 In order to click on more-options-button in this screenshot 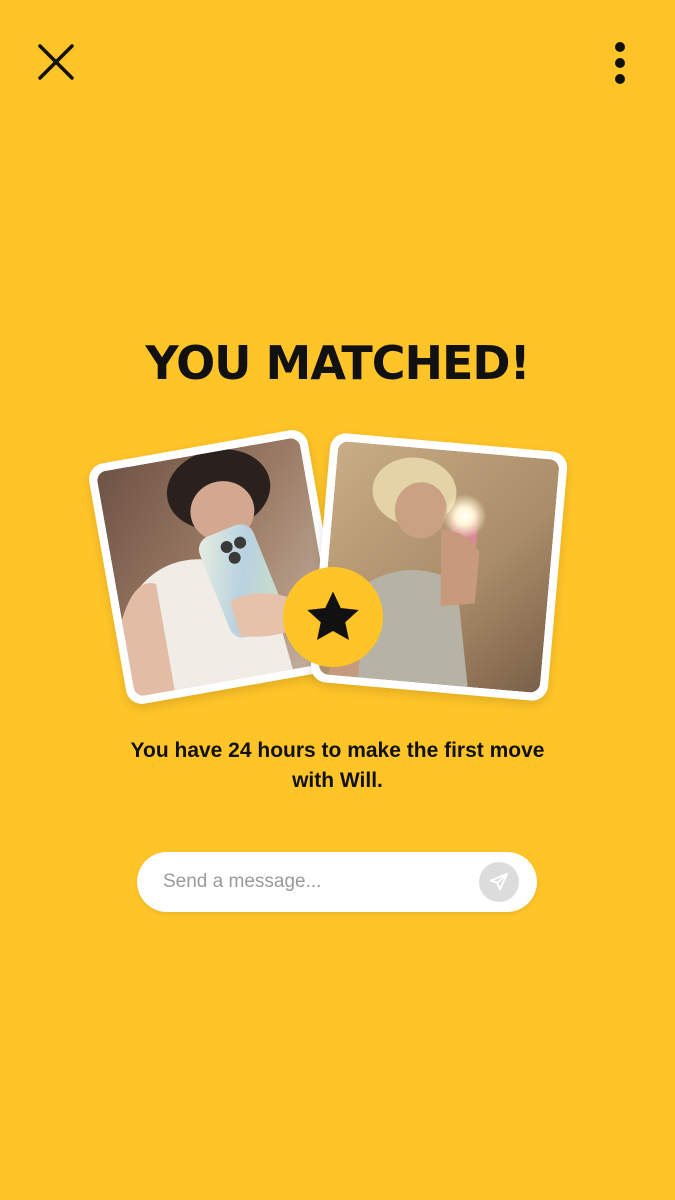, I will do `click(620, 63)`.